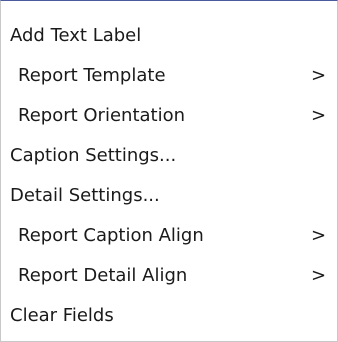 Image resolution: width=338 pixels, height=342 pixels. What do you see at coordinates (62, 315) in the screenshot?
I see `menu-item-label: Clear Fields` at bounding box center [62, 315].